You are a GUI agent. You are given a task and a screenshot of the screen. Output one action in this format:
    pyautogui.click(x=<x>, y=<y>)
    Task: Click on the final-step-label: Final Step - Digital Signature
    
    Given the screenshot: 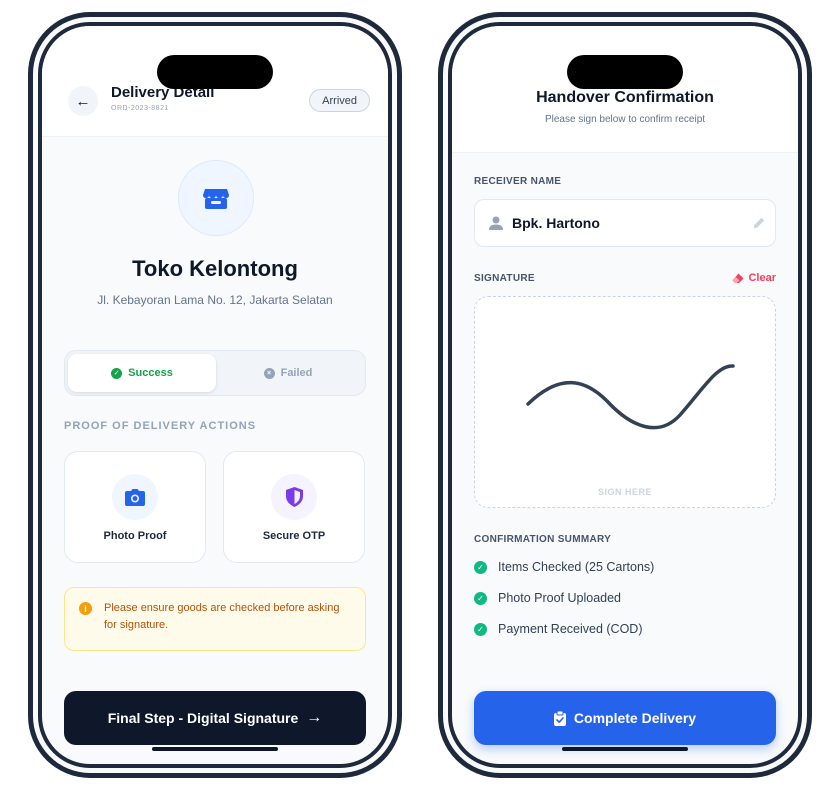 What is the action you would take?
    pyautogui.click(x=203, y=718)
    